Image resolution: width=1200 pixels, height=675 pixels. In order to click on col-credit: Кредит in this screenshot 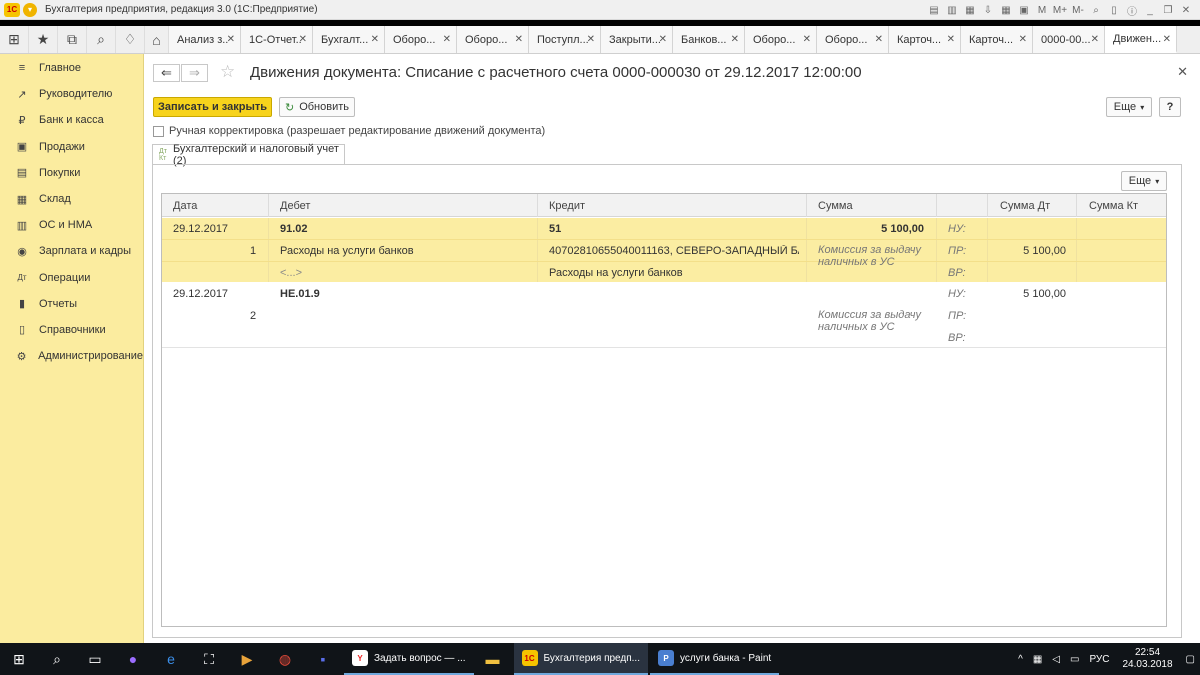, I will do `click(567, 206)`.